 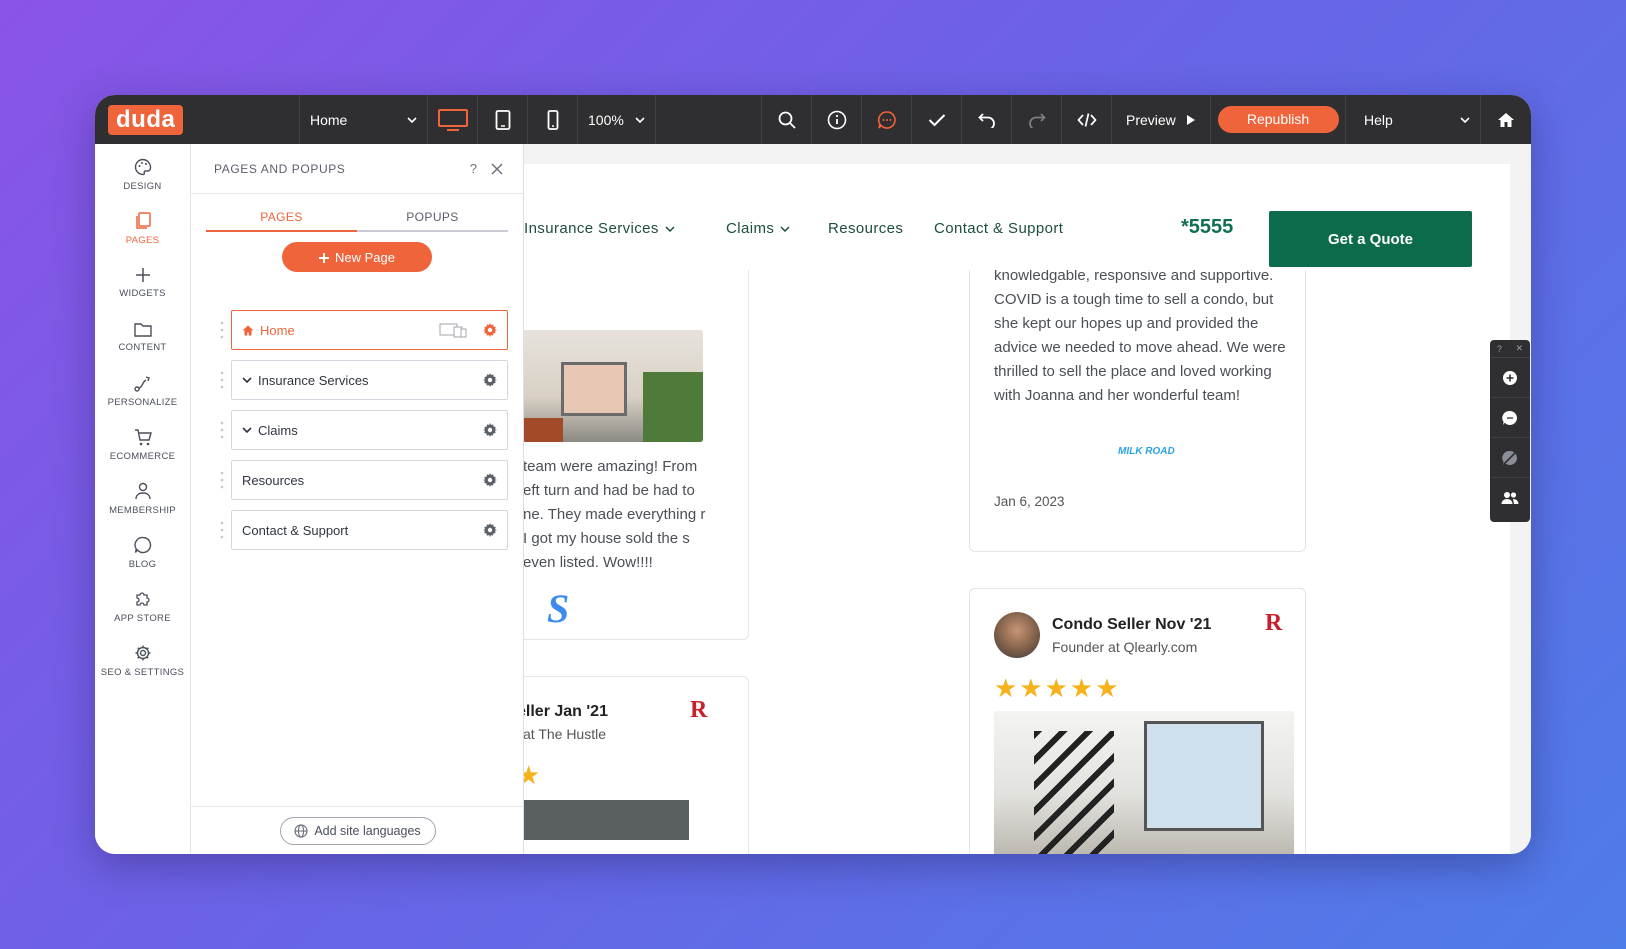 I want to click on cart-icon, so click(x=143, y=437).